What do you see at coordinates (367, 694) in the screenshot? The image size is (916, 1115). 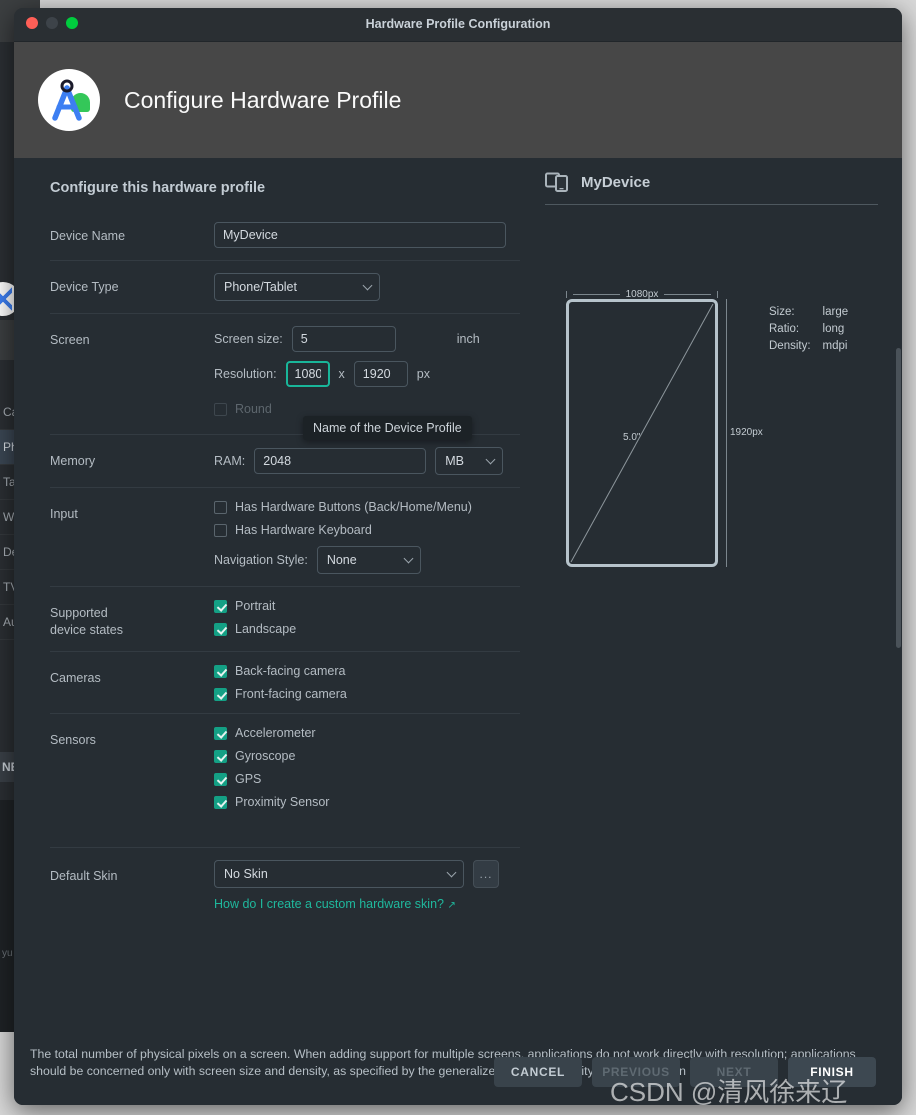 I see `front-camera-row: Front-facing camera` at bounding box center [367, 694].